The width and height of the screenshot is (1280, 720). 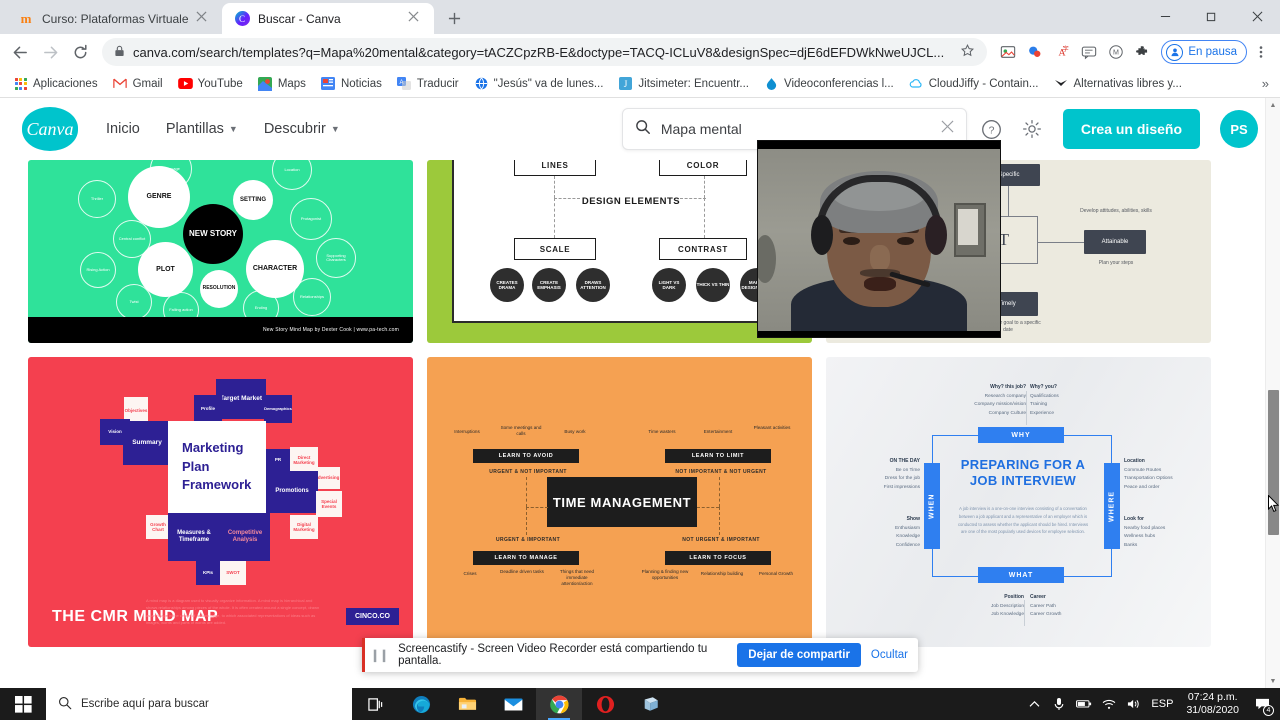 I want to click on file-explorer-icon, so click(x=467, y=704).